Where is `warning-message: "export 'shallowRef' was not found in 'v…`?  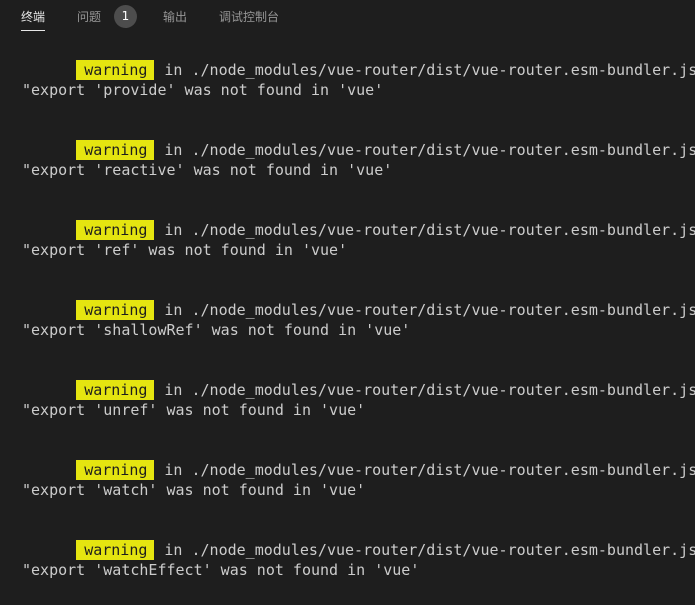 warning-message: "export 'shallowRef' was not found in 'v… is located at coordinates (216, 330).